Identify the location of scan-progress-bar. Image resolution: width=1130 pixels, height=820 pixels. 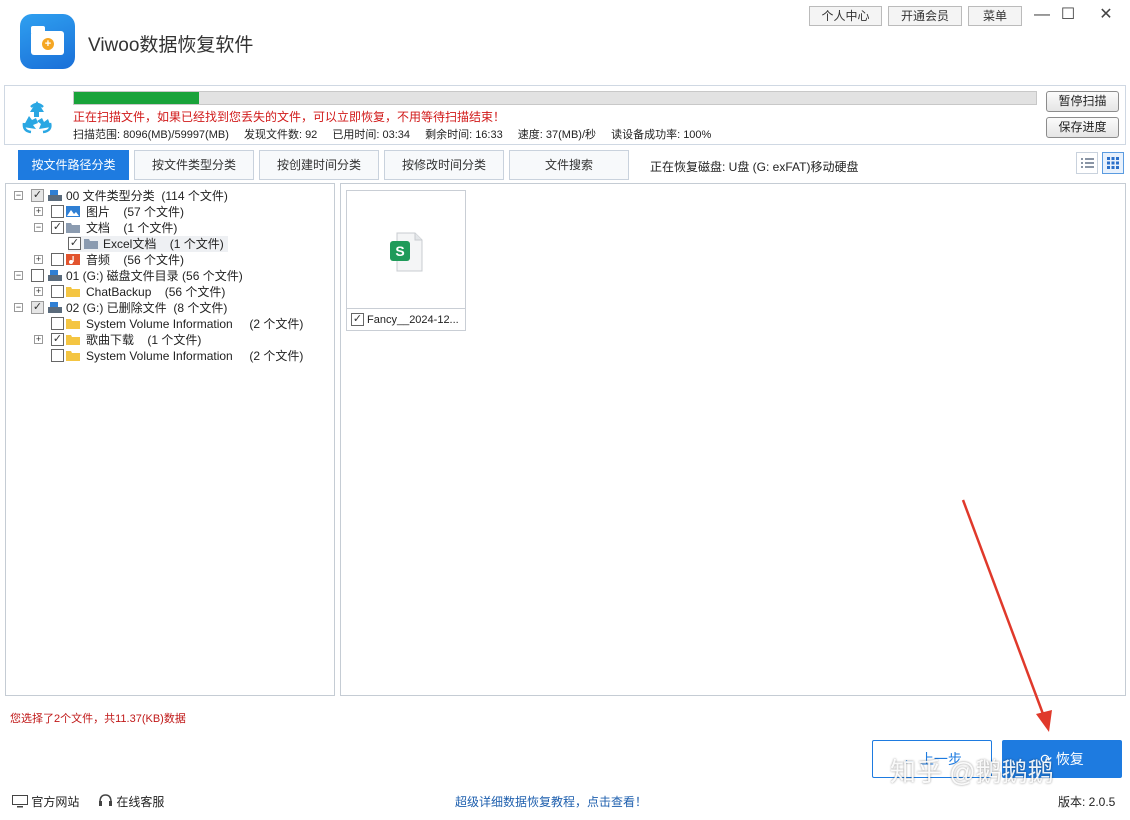
(555, 98).